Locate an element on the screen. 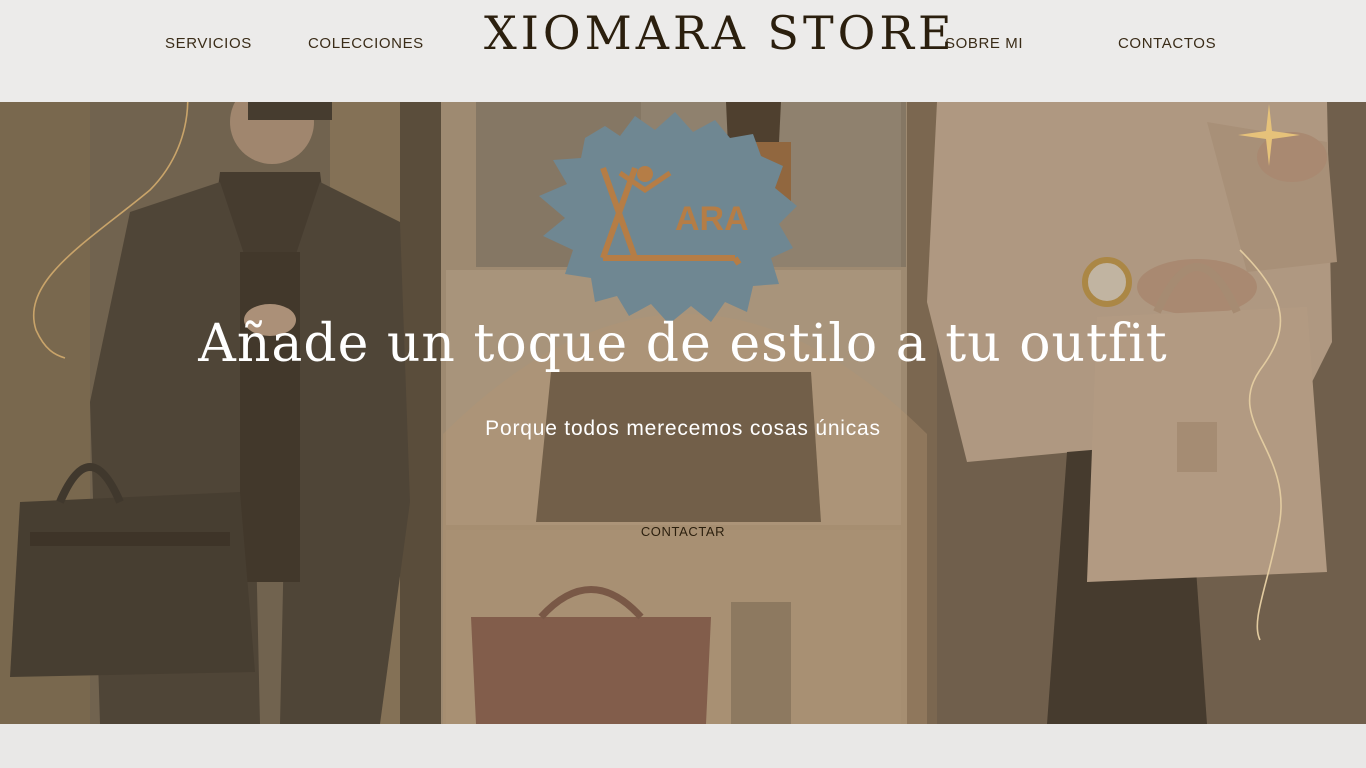 The image size is (1366, 768). logo-text: ARA is located at coordinates (712, 219).